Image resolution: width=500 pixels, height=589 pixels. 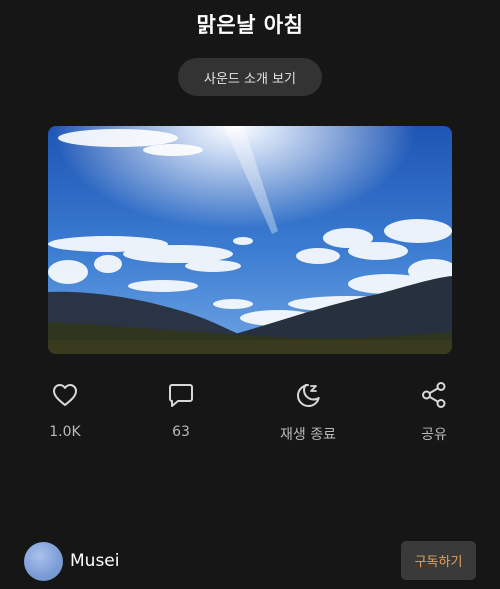 I want to click on sleep-timer-label: 재생 종료, so click(x=308, y=435).